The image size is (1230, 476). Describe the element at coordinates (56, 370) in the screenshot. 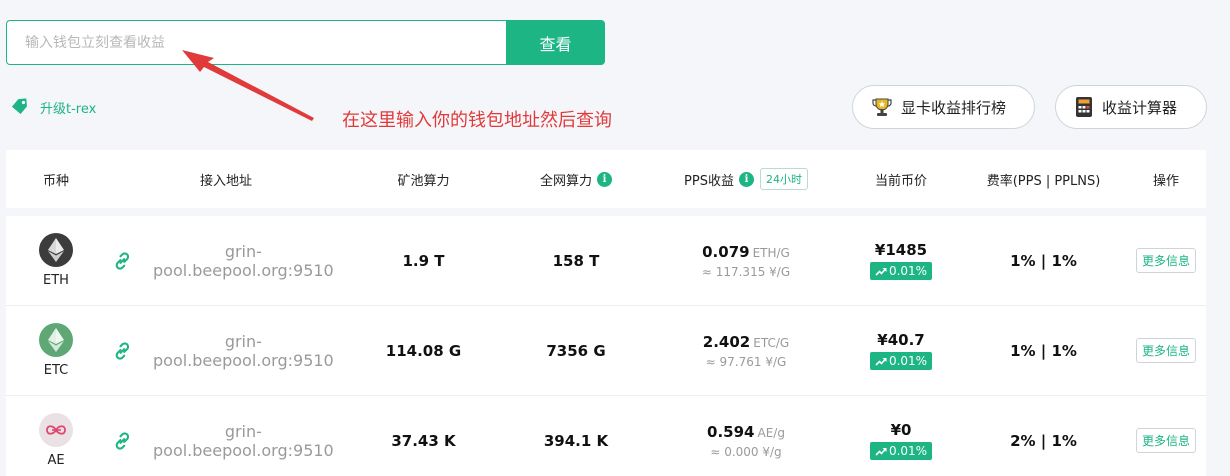

I see `coin-name: ETC` at that location.